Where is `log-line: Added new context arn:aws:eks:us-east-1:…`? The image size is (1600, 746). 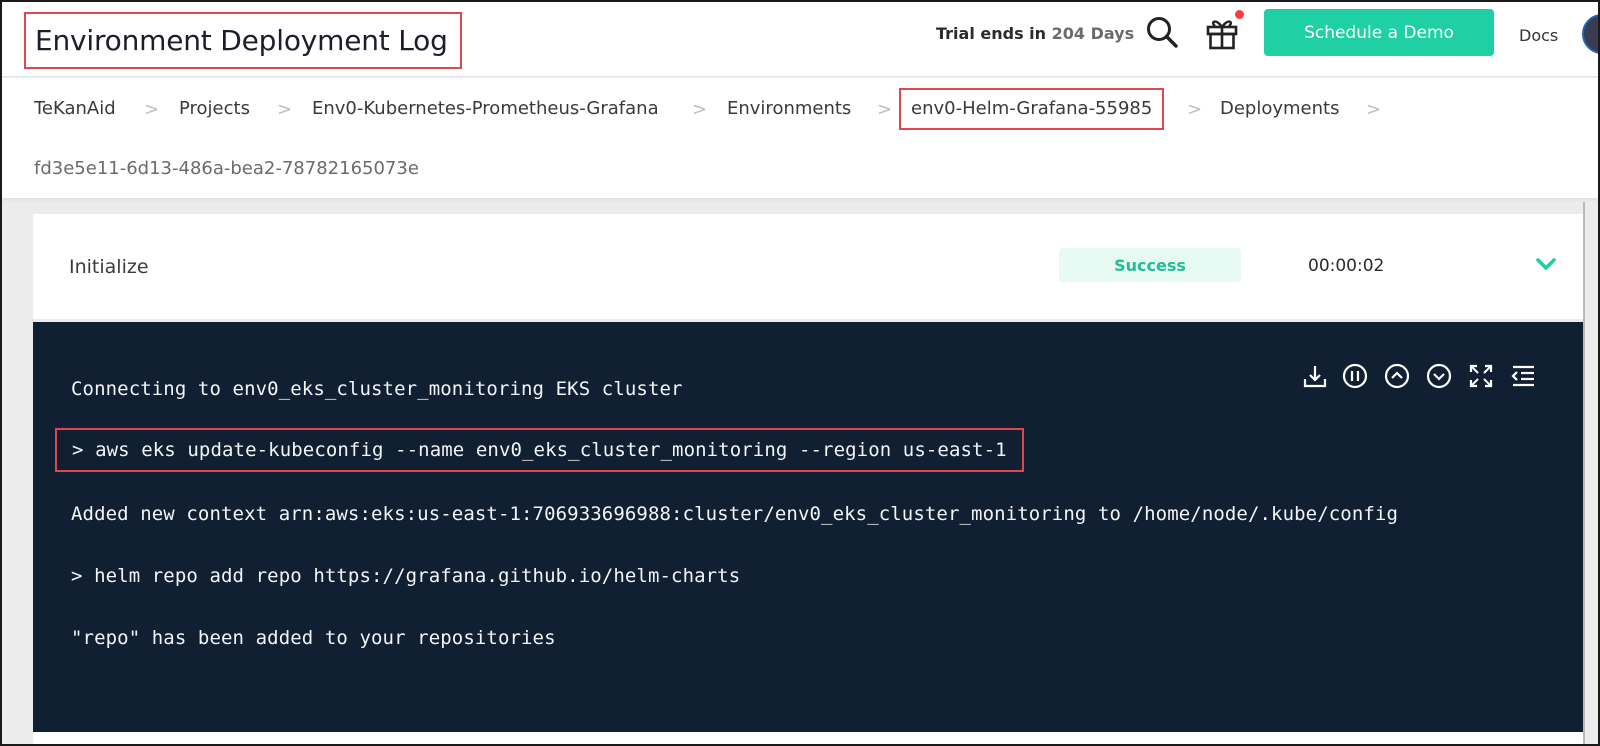 log-line: Added new context arn:aws:eks:us-east-1:… is located at coordinates (734, 514).